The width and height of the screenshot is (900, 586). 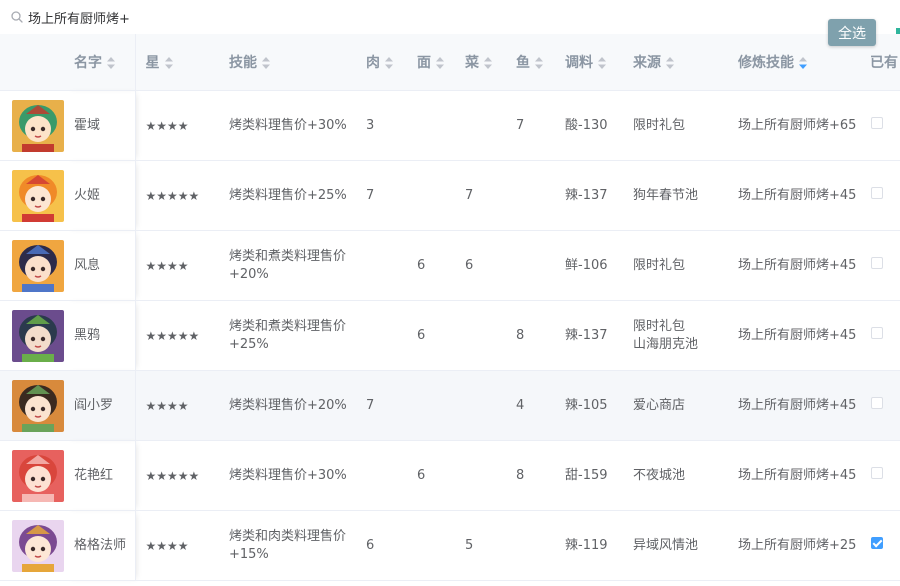 What do you see at coordinates (659, 405) in the screenshot?
I see `chef-source-line: 爱心商店` at bounding box center [659, 405].